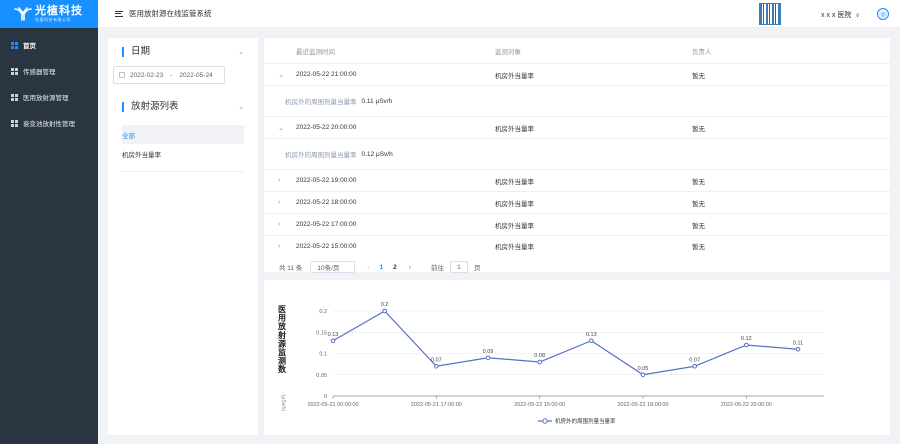 Image resolution: width=900 pixels, height=444 pixels. What do you see at coordinates (282, 326) in the screenshot?
I see `y-axis-title-char: 放` at bounding box center [282, 326].